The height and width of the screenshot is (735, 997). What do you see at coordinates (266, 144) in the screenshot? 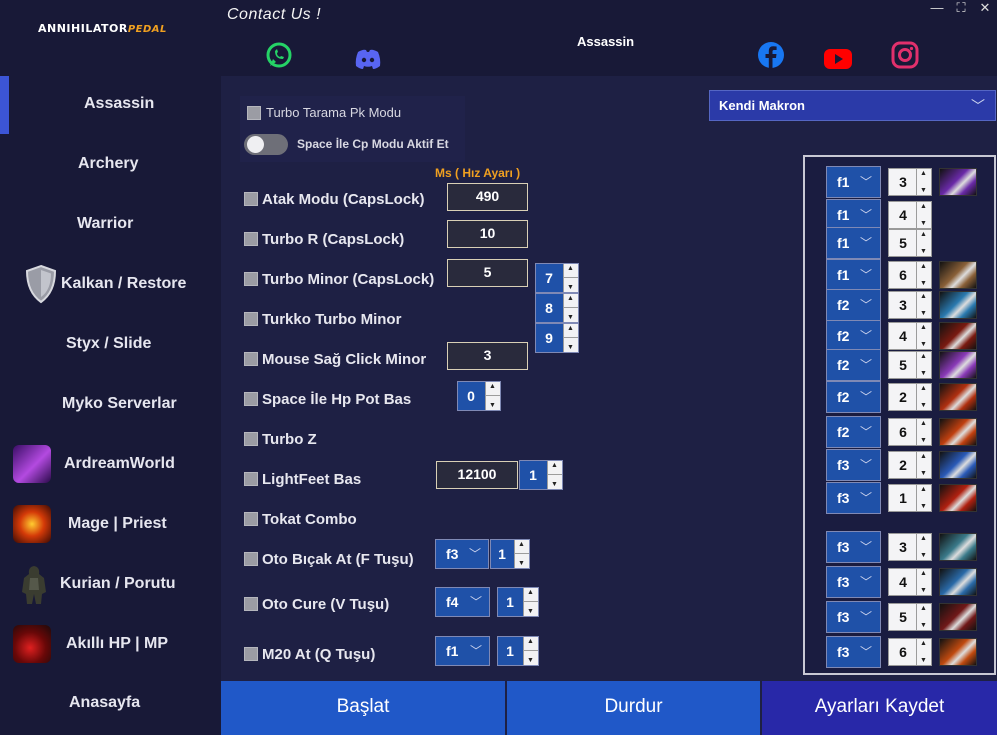
I see `space-cp-toggle` at bounding box center [266, 144].